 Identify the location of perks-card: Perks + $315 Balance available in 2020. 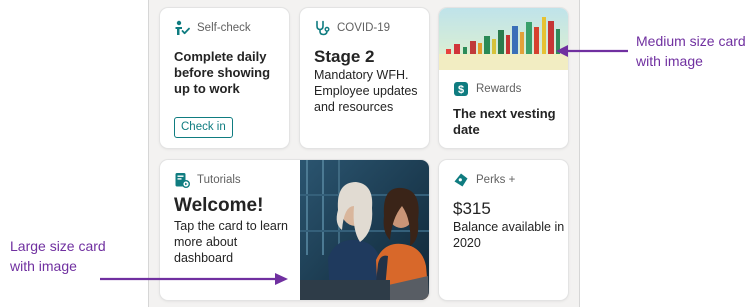
(503, 230).